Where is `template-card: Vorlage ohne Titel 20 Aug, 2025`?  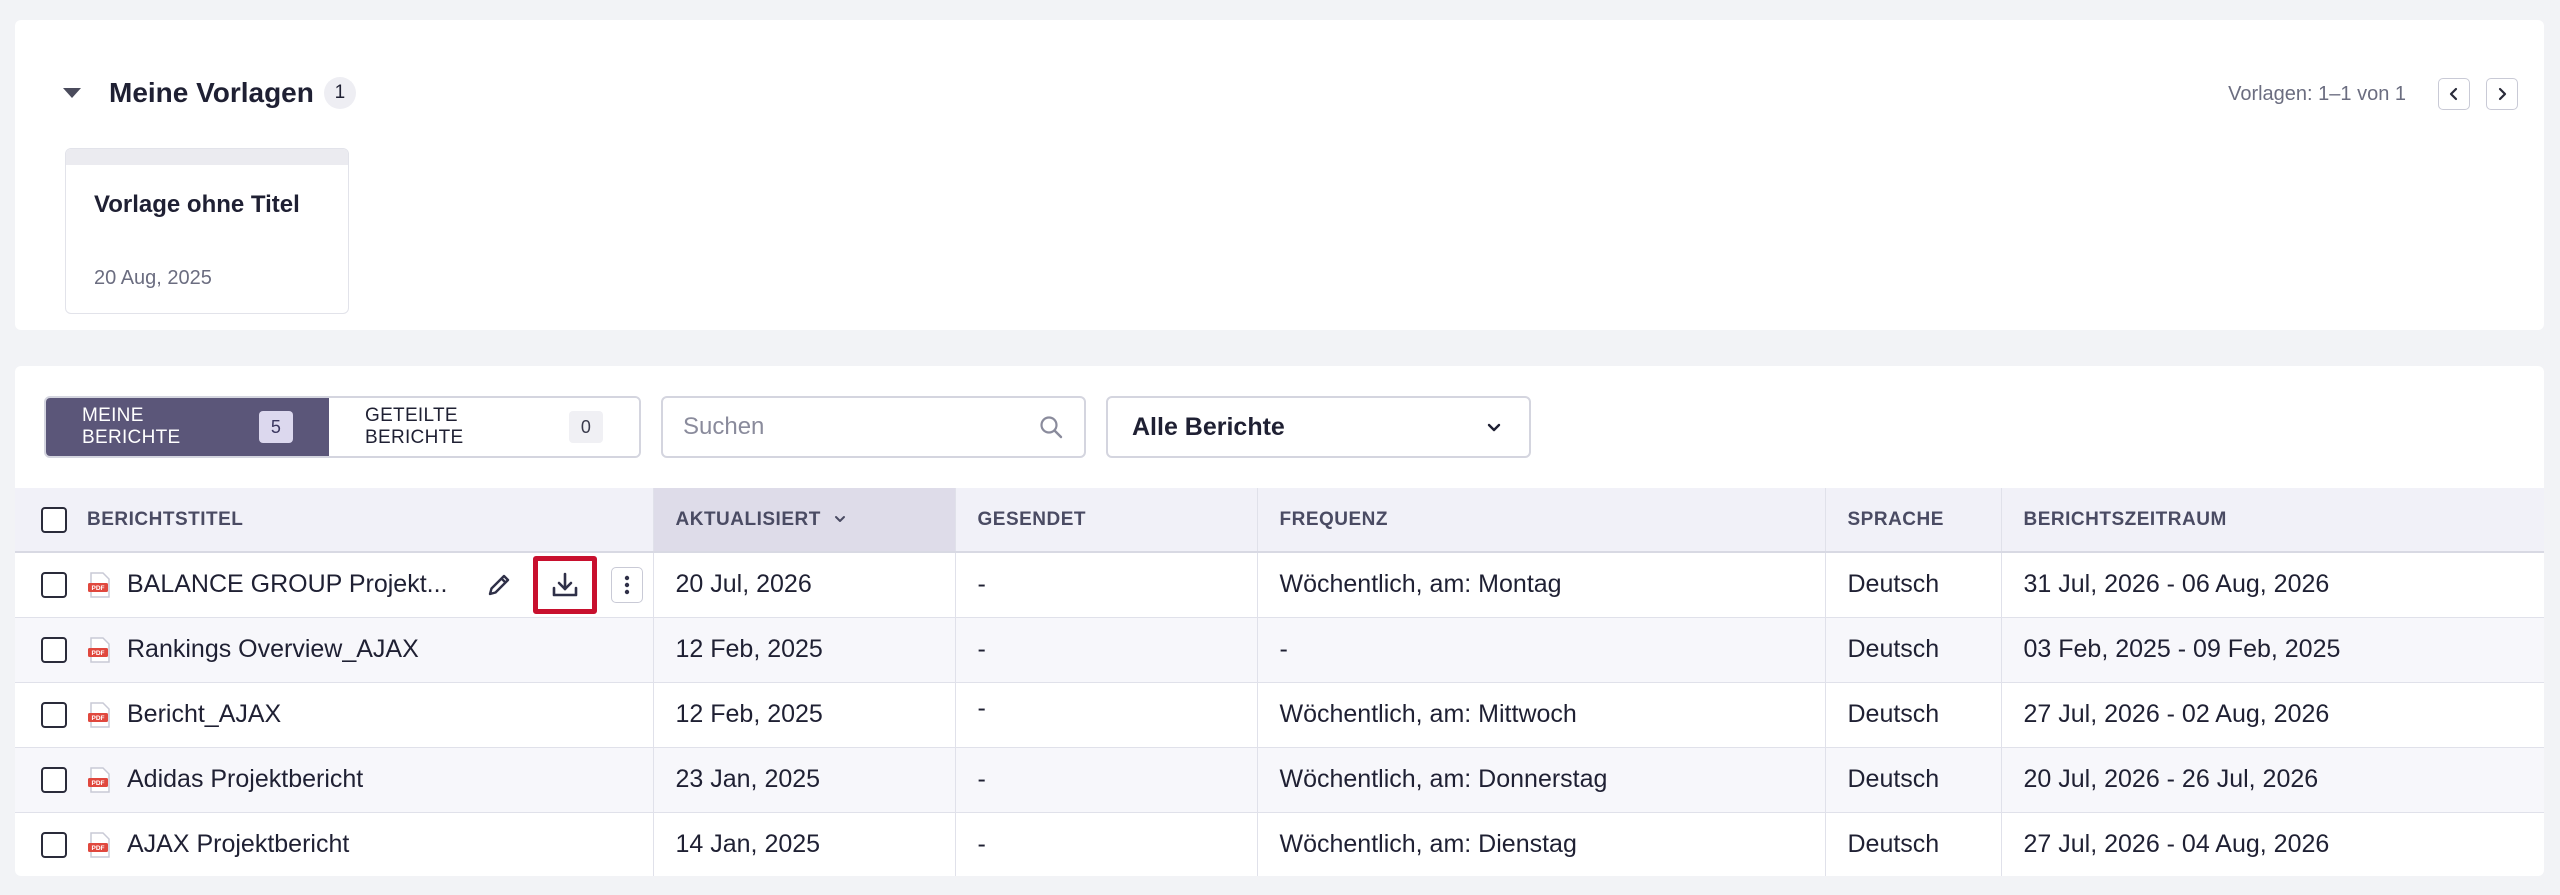
template-card: Vorlage ohne Titel 20 Aug, 2025 is located at coordinates (207, 231).